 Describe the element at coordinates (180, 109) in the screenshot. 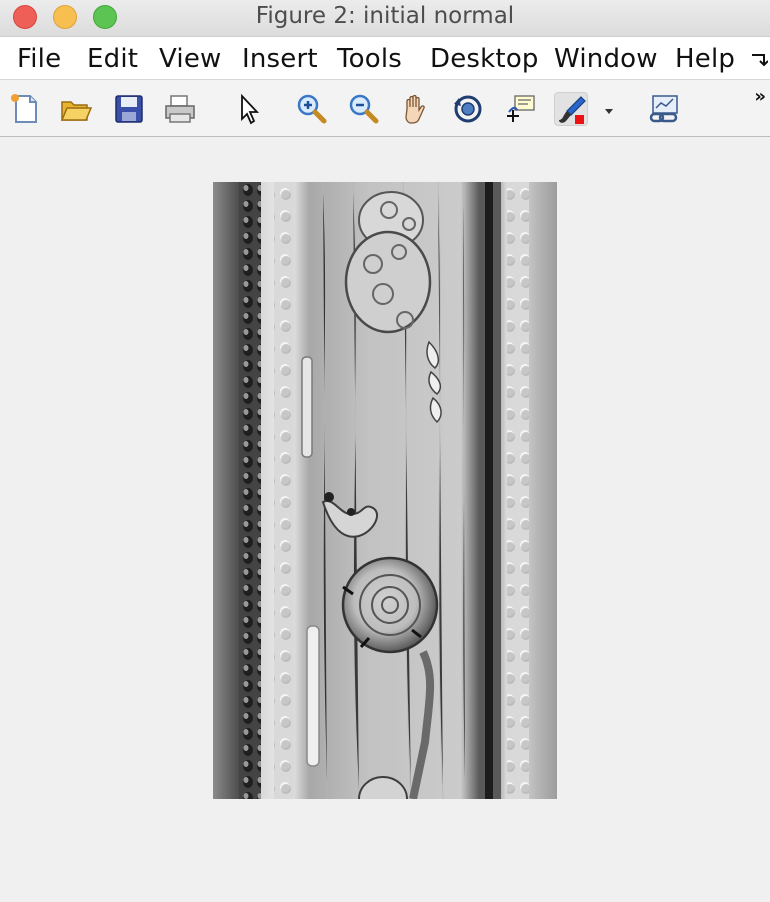

I see `print-icon` at that location.